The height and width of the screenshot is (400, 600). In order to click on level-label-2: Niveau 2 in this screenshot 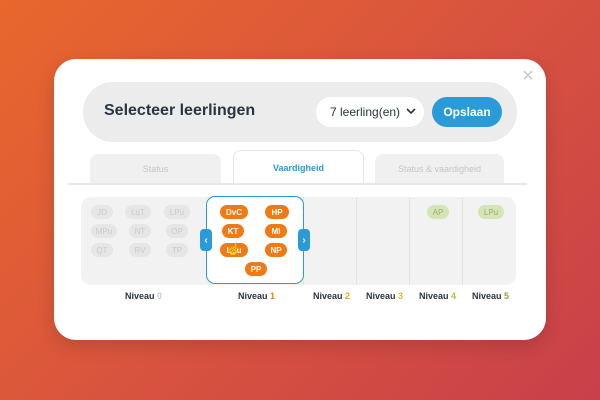, I will do `click(332, 296)`.